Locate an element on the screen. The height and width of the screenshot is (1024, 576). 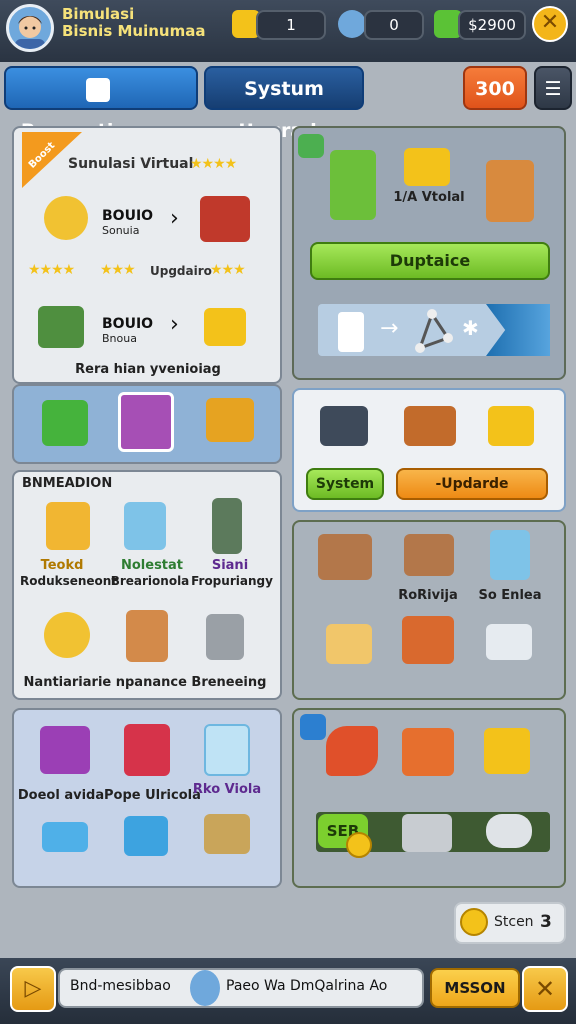
arrow-right-icon-2: › is located at coordinates (174, 324).